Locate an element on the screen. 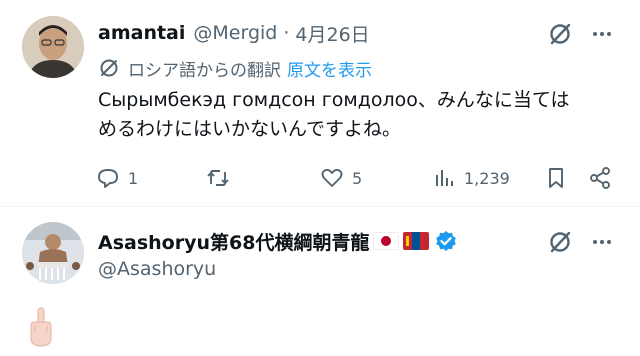 The width and height of the screenshot is (640, 356). translation-label: ロシア語からの翻訳 is located at coordinates (204, 70).